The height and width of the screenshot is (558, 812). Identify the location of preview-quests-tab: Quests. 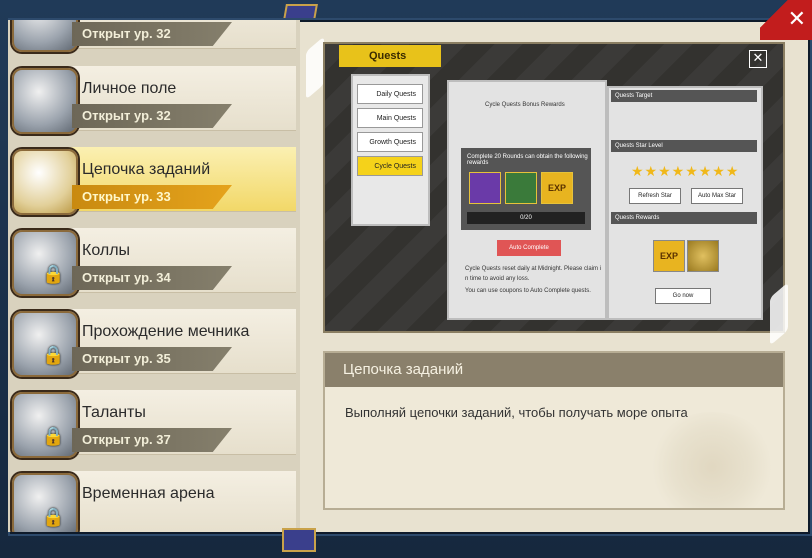
(390, 56).